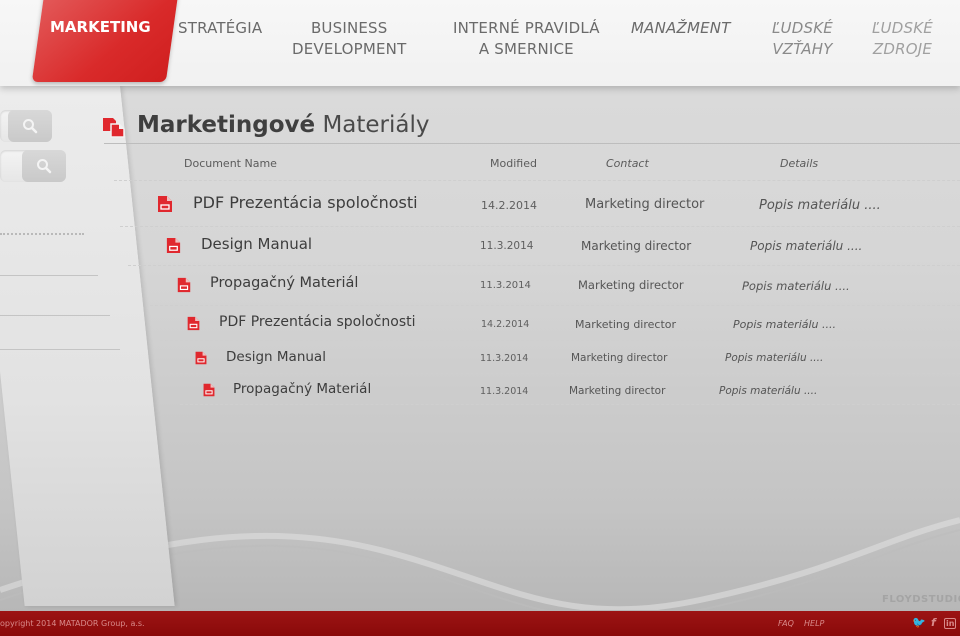 This screenshot has height=636, width=960. Describe the element at coordinates (230, 163) in the screenshot. I see `column-header-document-name: Document Name` at that location.